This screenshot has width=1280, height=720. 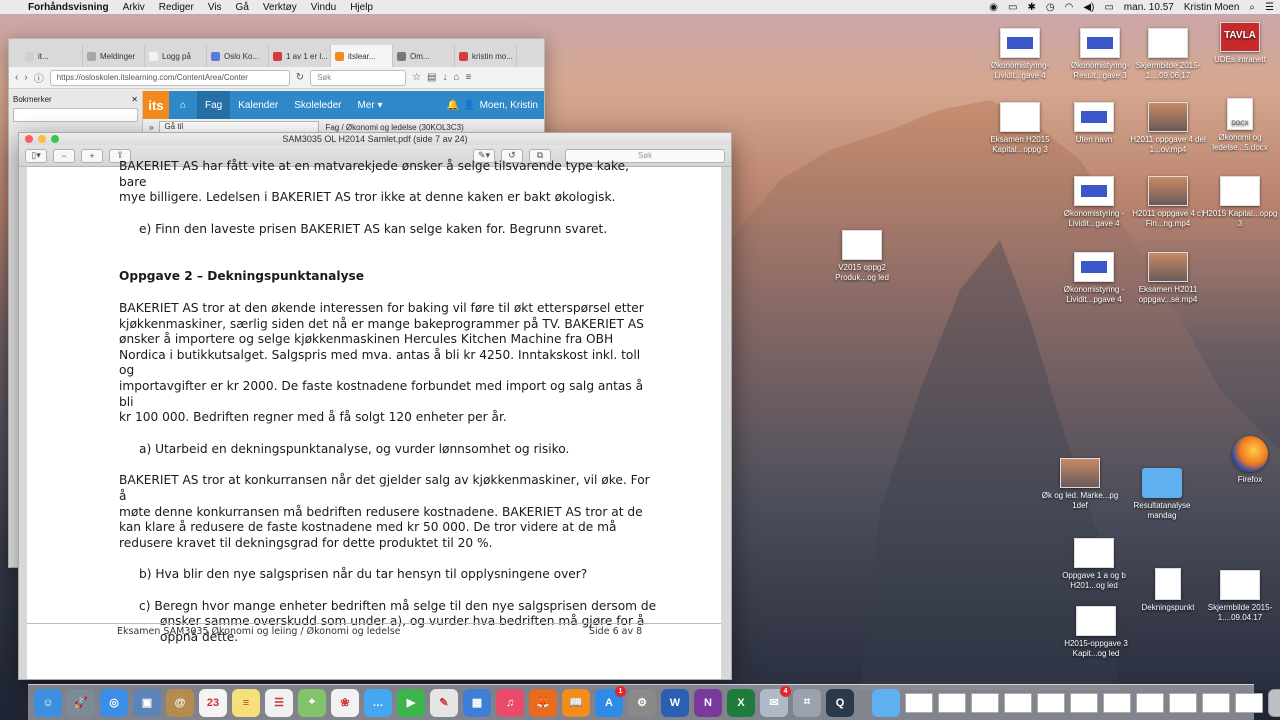 I want to click on breadcrumb: Fag / Økonomi og ledelse (30KOL3C3), so click(x=394, y=127).